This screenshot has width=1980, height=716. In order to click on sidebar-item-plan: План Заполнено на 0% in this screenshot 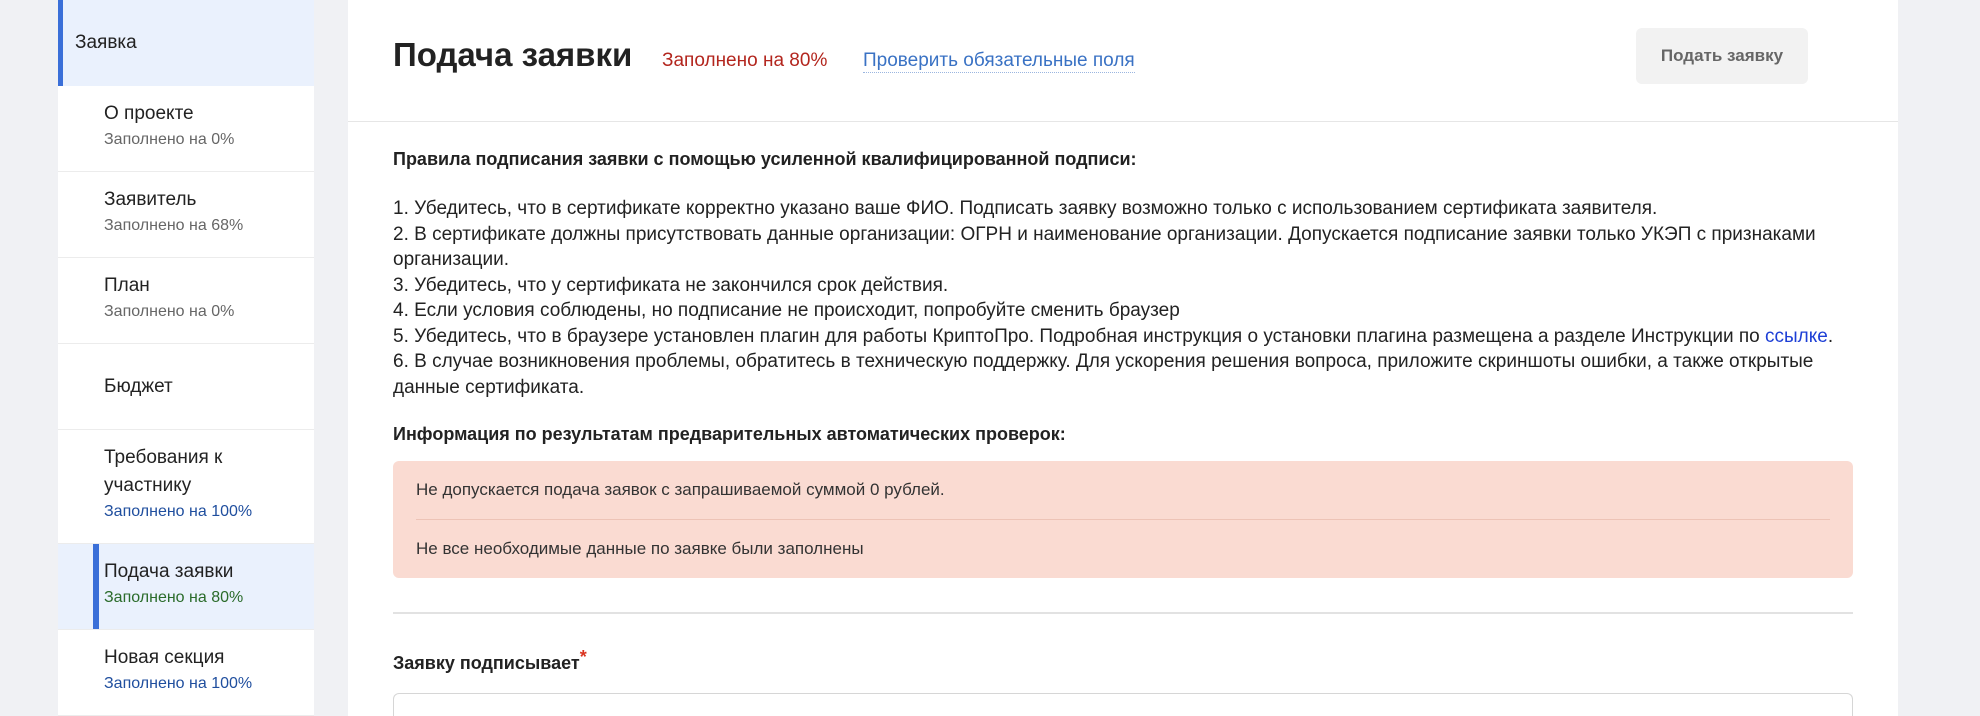, I will do `click(186, 301)`.